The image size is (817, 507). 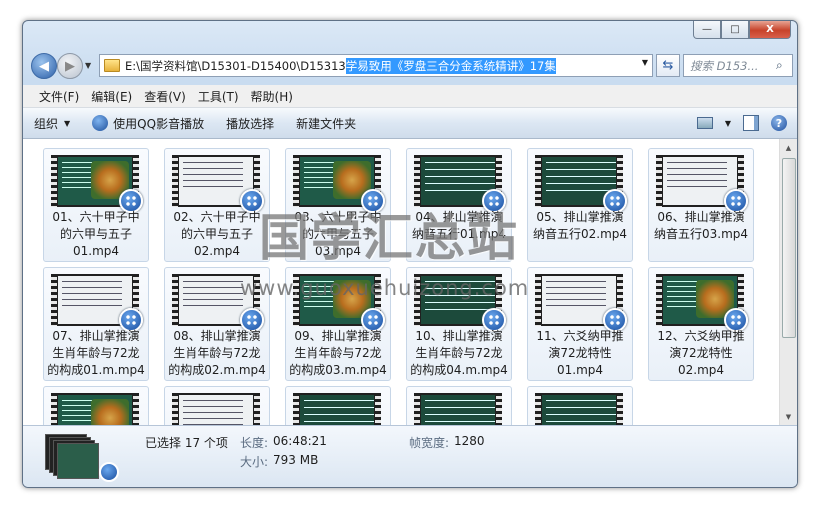 I want to click on preview-pane-icon, so click(x=751, y=123).